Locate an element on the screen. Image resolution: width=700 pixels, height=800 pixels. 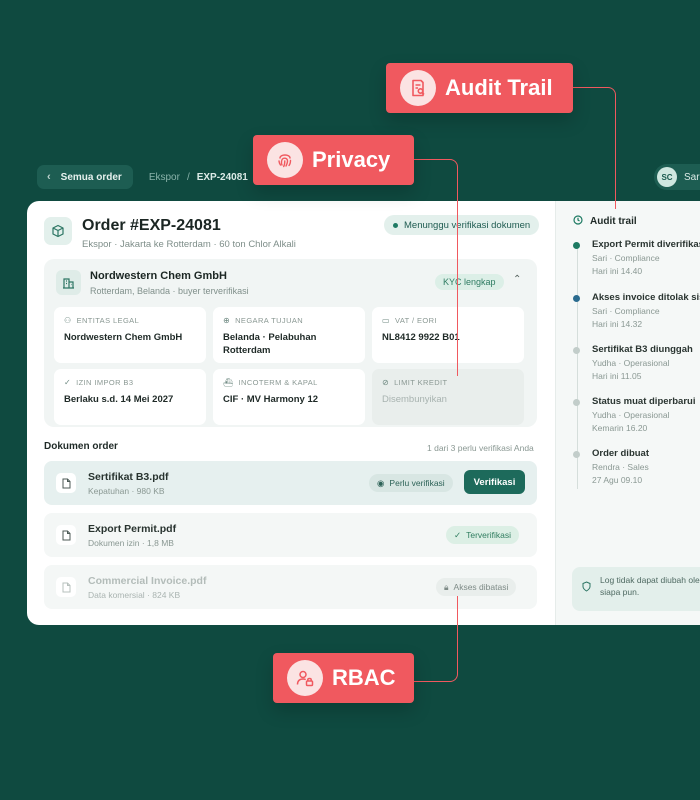
privacy-callout: Privacy is located at coordinates (333, 160).